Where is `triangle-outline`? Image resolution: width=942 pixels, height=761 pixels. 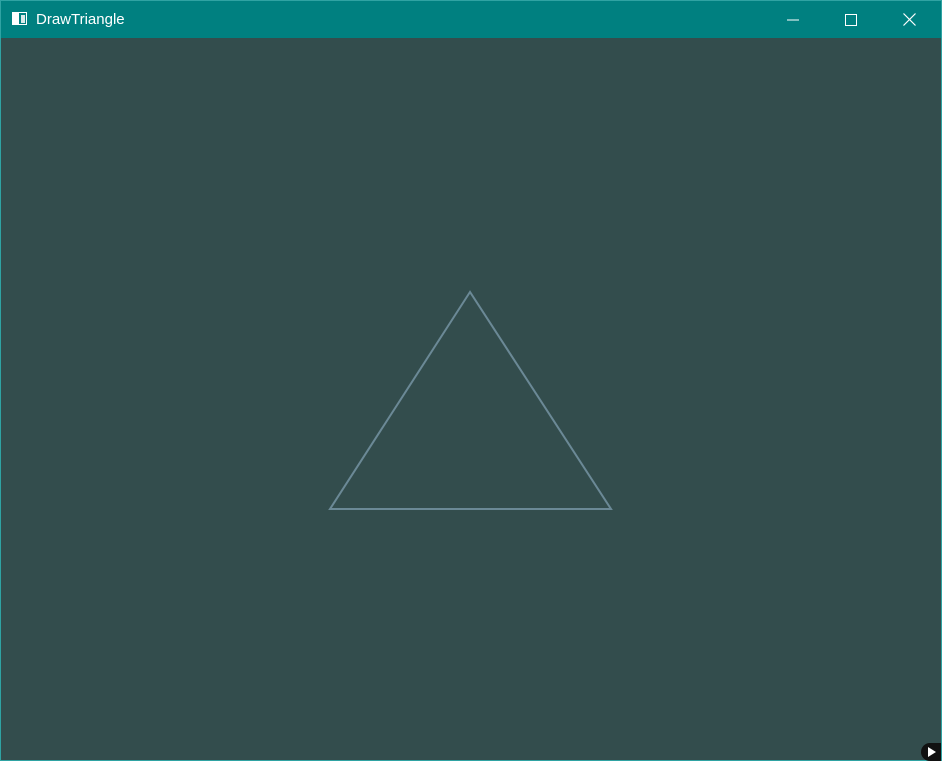 triangle-outline is located at coordinates (470, 400).